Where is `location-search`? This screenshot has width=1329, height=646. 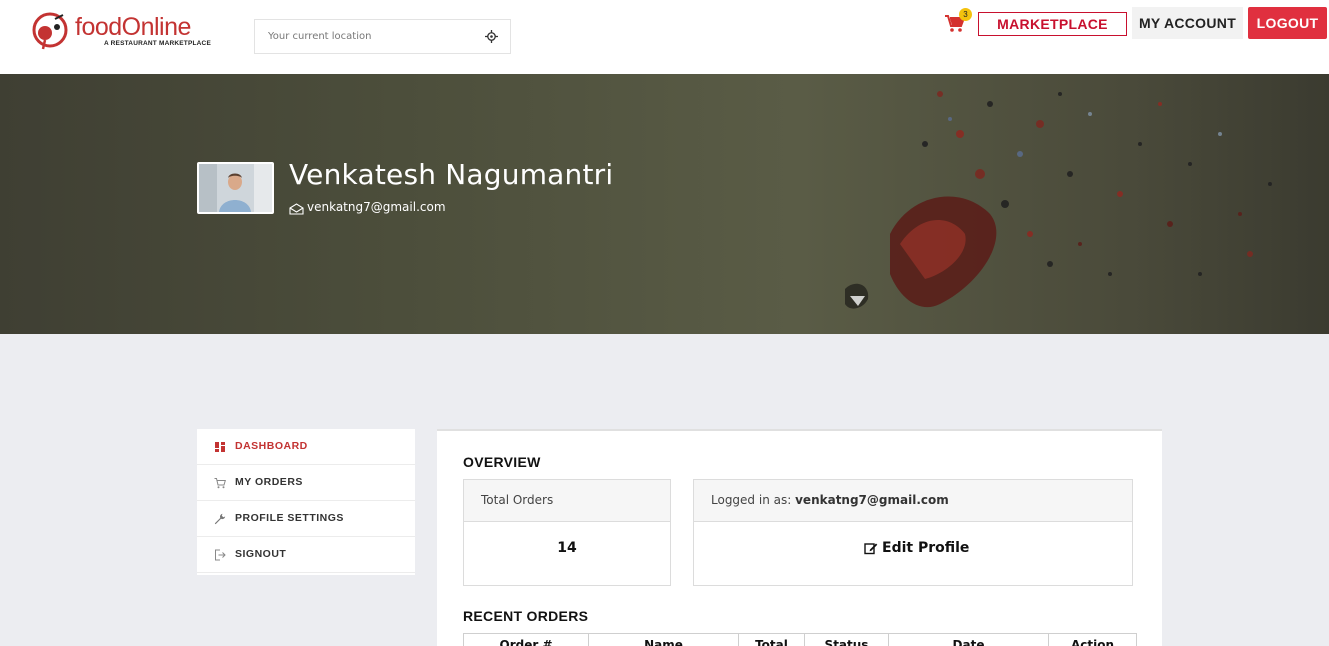 location-search is located at coordinates (382, 36).